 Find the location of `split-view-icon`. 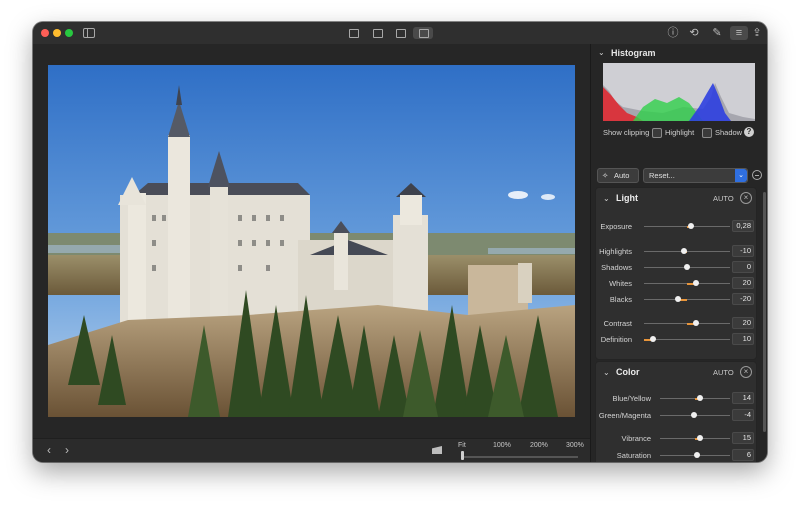

split-view-icon is located at coordinates (401, 33).